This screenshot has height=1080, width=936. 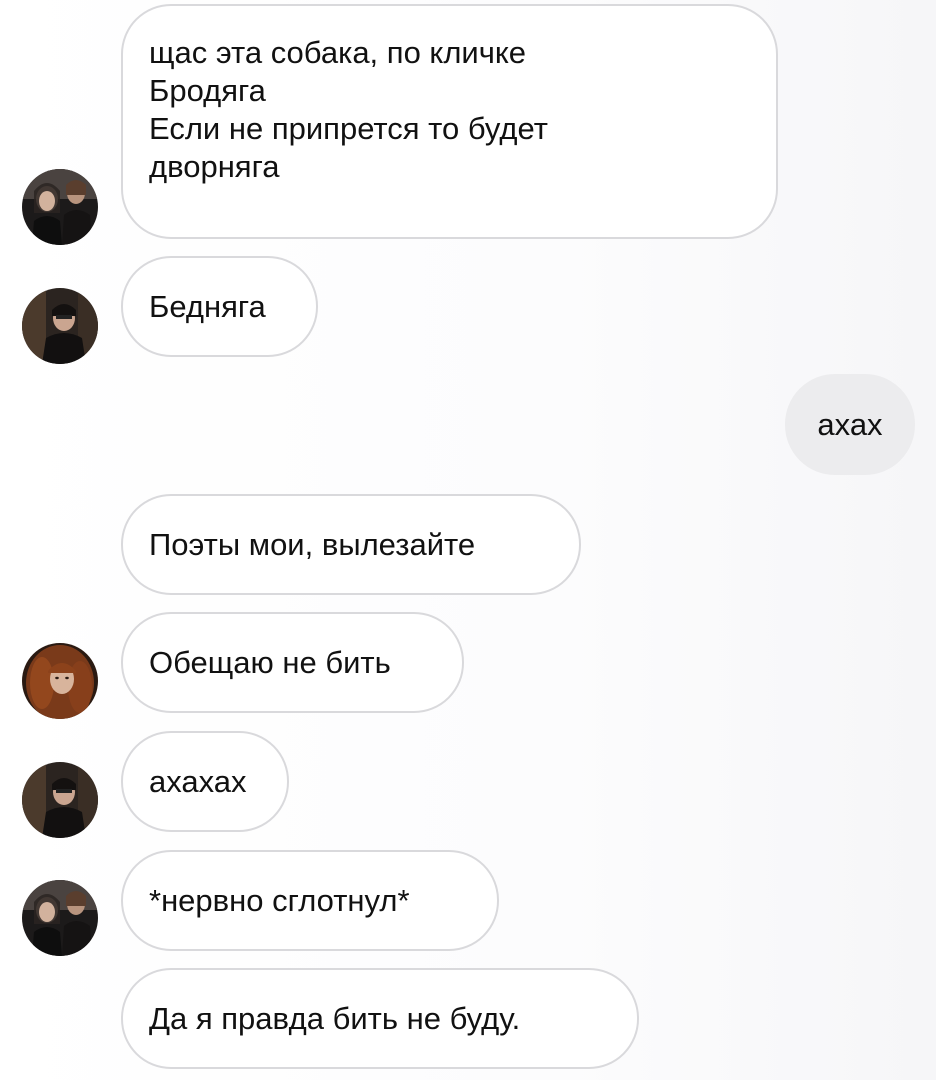 What do you see at coordinates (335, 1018) in the screenshot?
I see `message-text: Да я правда бить не буду.` at bounding box center [335, 1018].